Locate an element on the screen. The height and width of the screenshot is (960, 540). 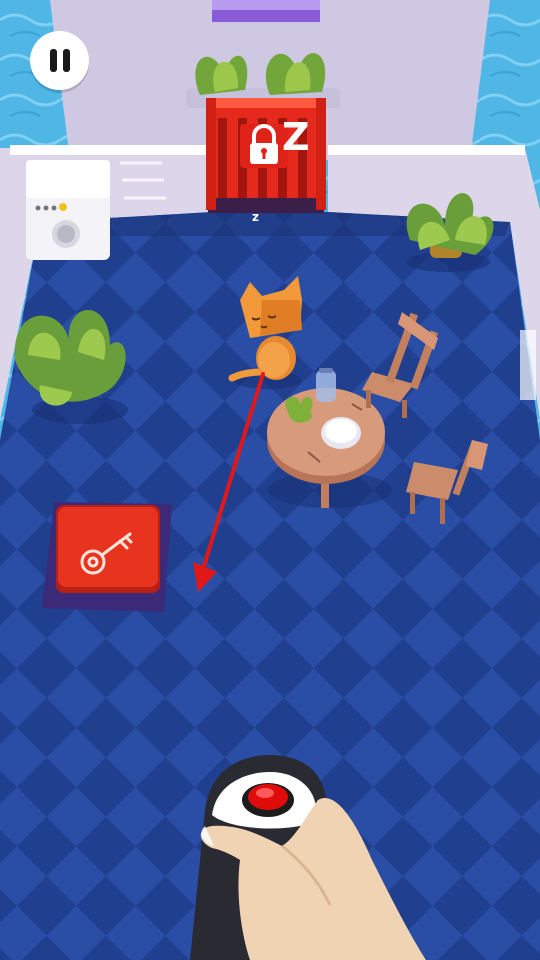
pause-button is located at coordinates (59, 60).